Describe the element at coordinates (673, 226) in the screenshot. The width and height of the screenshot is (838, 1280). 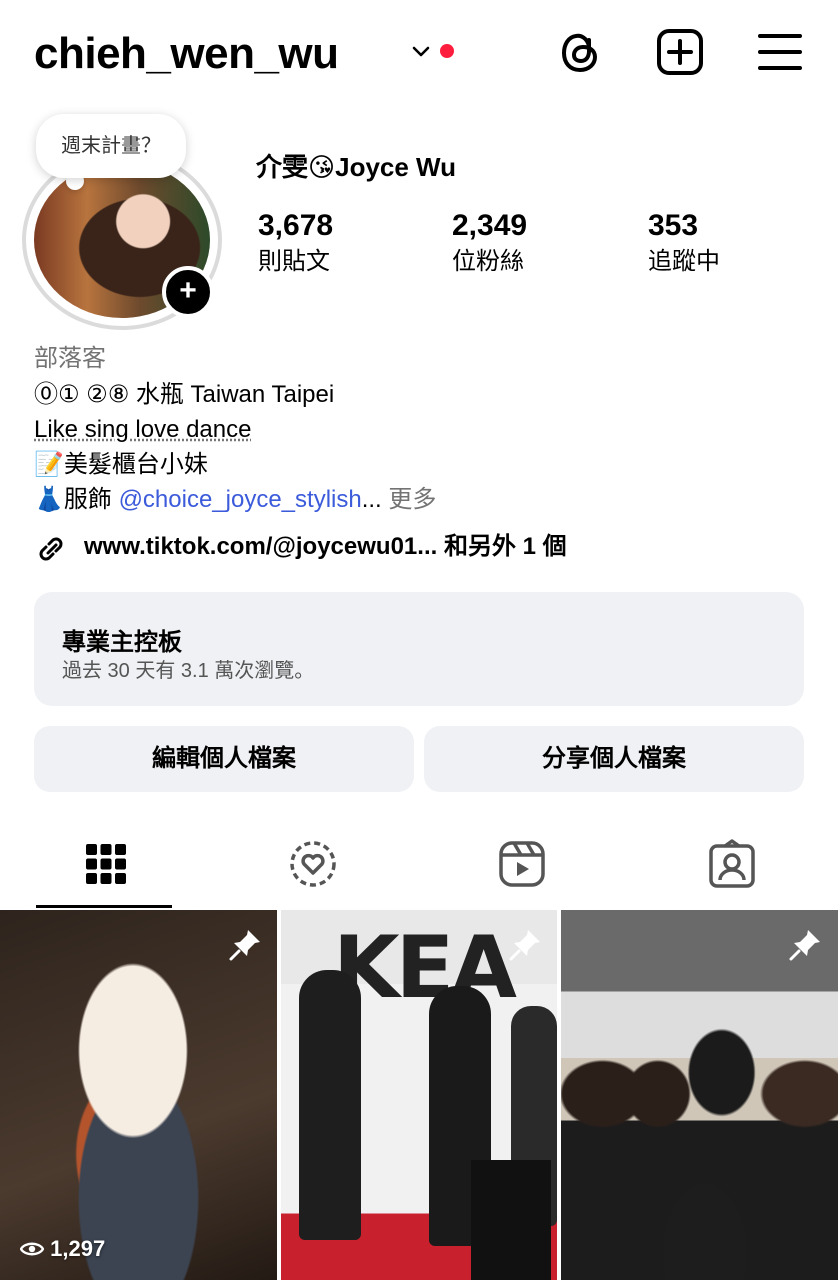
I see `following-count: 353` at that location.